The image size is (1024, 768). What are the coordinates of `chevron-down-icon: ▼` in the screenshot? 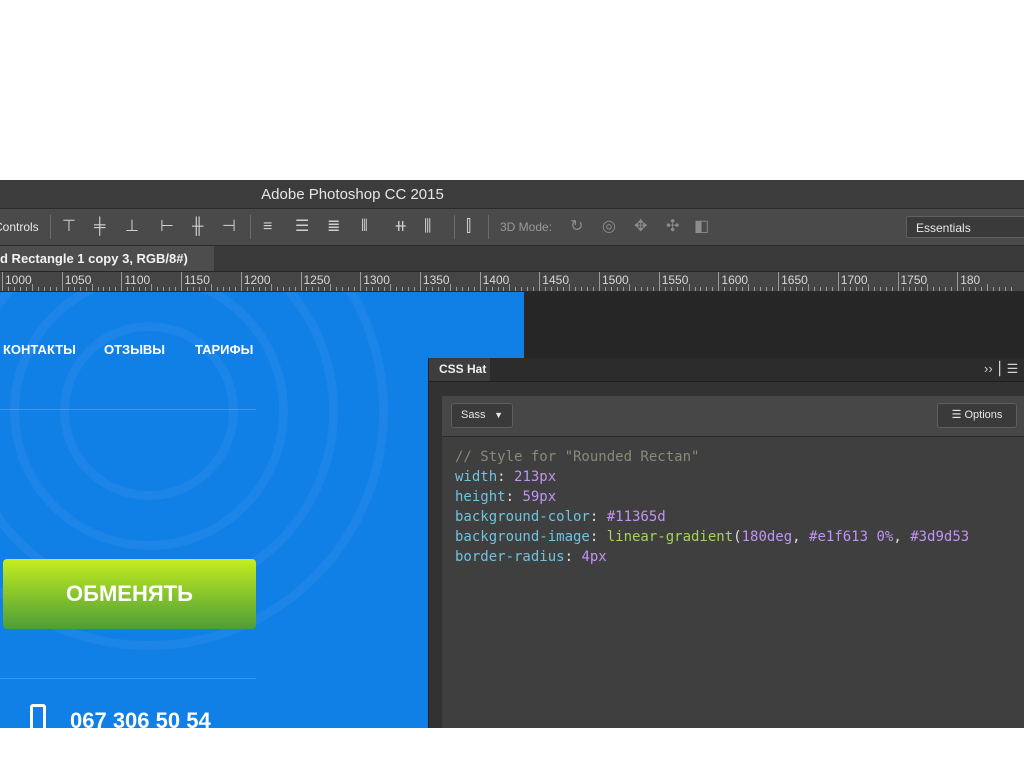 It's located at (498, 415).